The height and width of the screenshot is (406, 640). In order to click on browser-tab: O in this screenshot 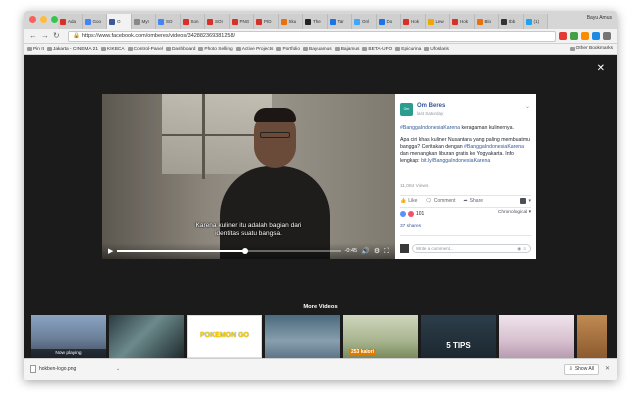, I will do `click(119, 21)`.